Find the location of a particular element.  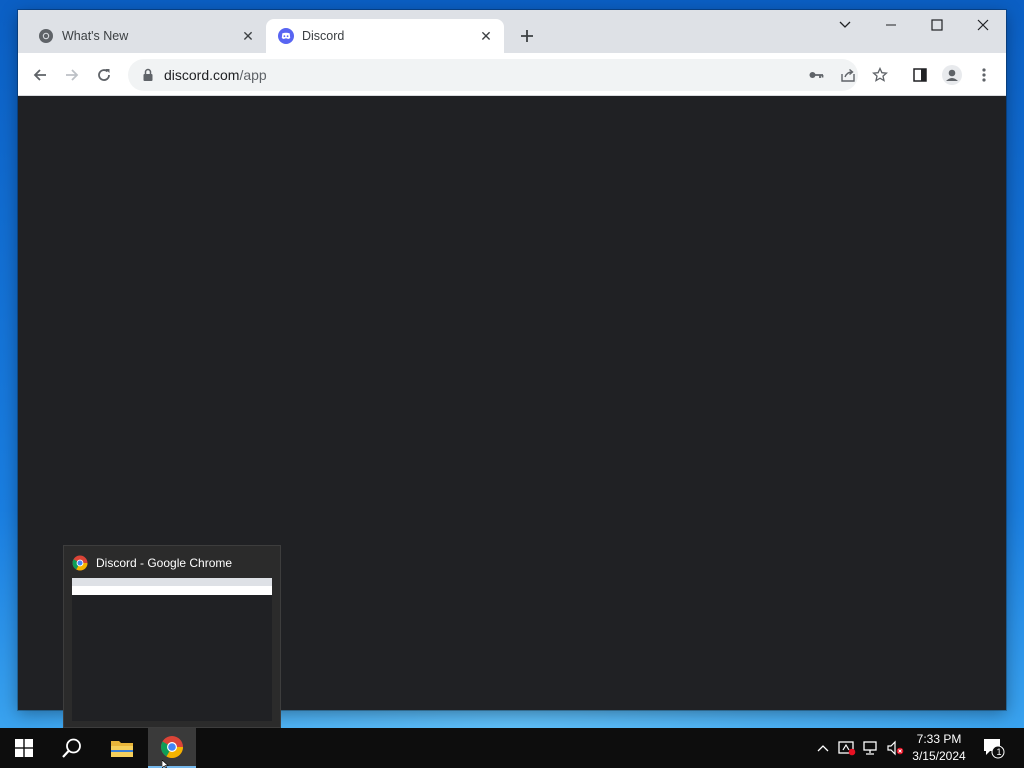

share-icon is located at coordinates (848, 75).